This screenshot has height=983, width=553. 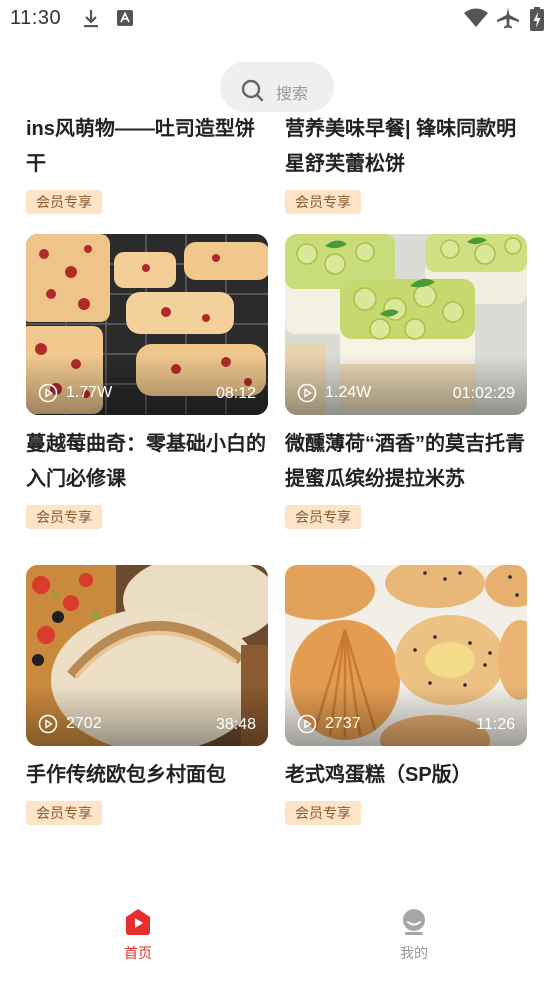 I want to click on nav-tab-home: 首页, so click(x=138, y=935).